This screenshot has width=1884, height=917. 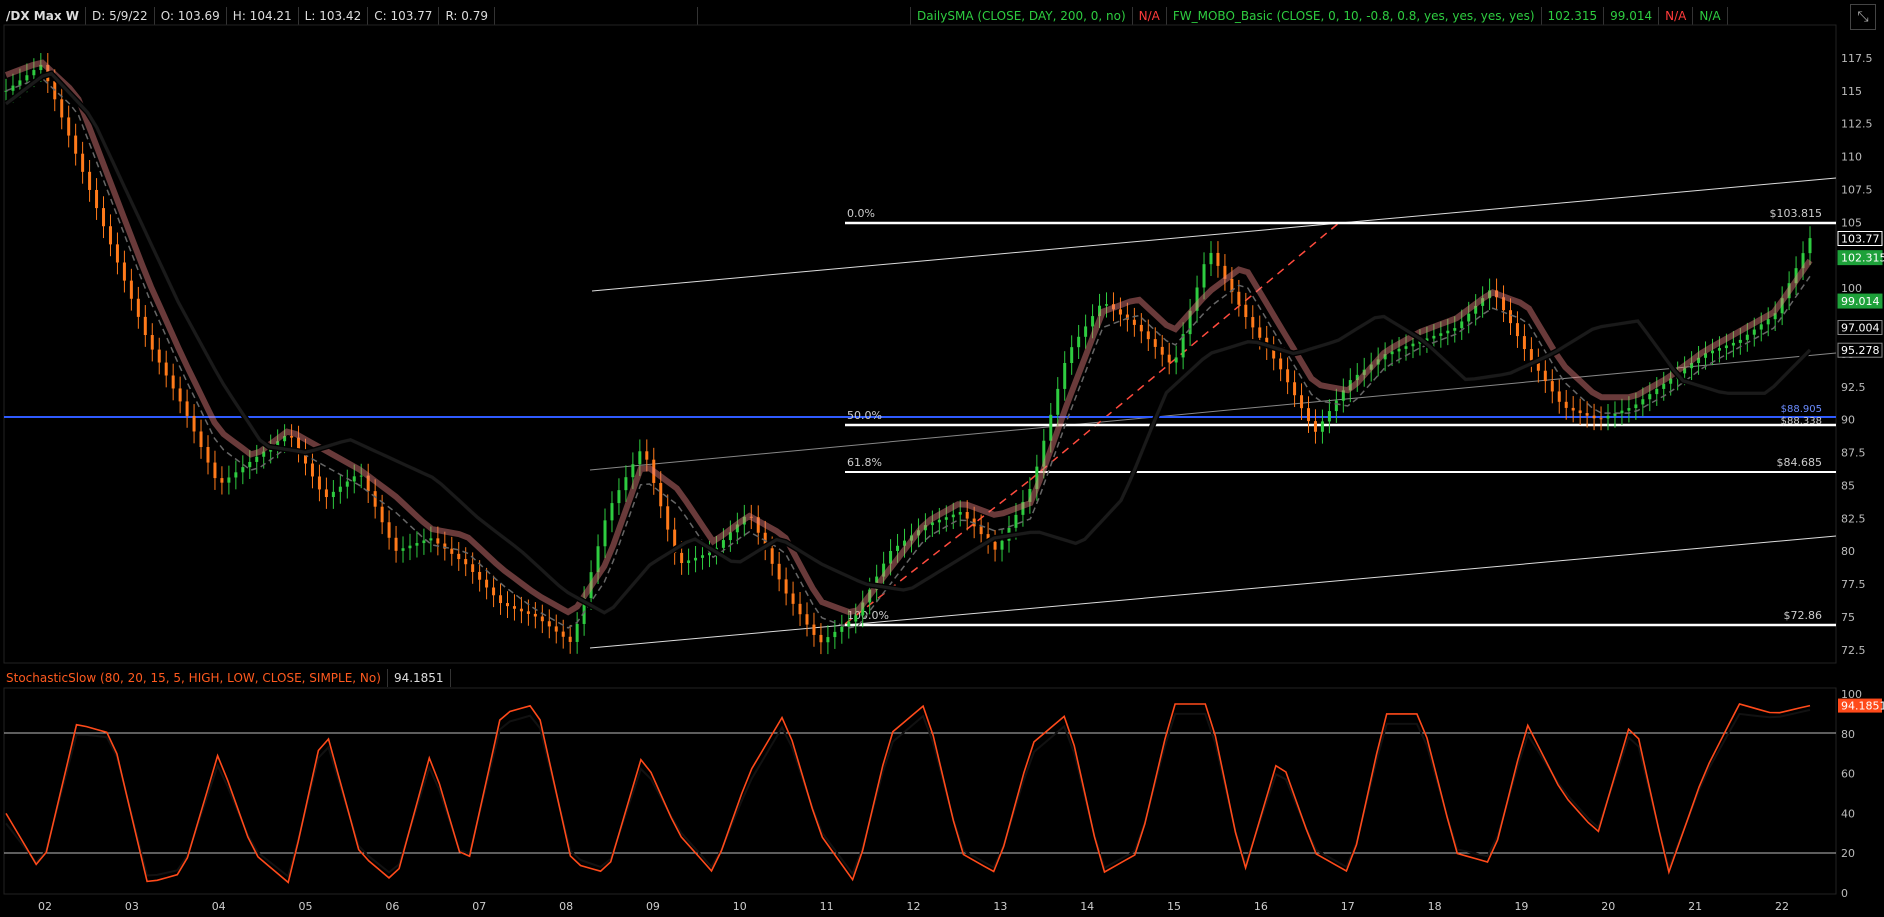 What do you see at coordinates (45, 906) in the screenshot?
I see `time-tick-label: 02` at bounding box center [45, 906].